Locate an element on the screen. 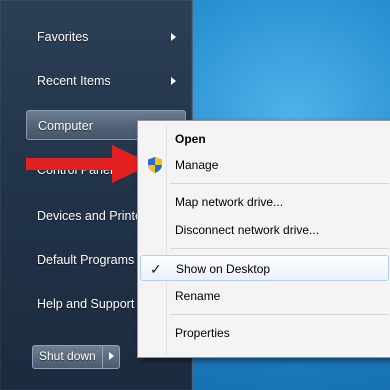 Image resolution: width=390 pixels, height=390 pixels. start-item-favorites: Favorites is located at coordinates (106, 37).